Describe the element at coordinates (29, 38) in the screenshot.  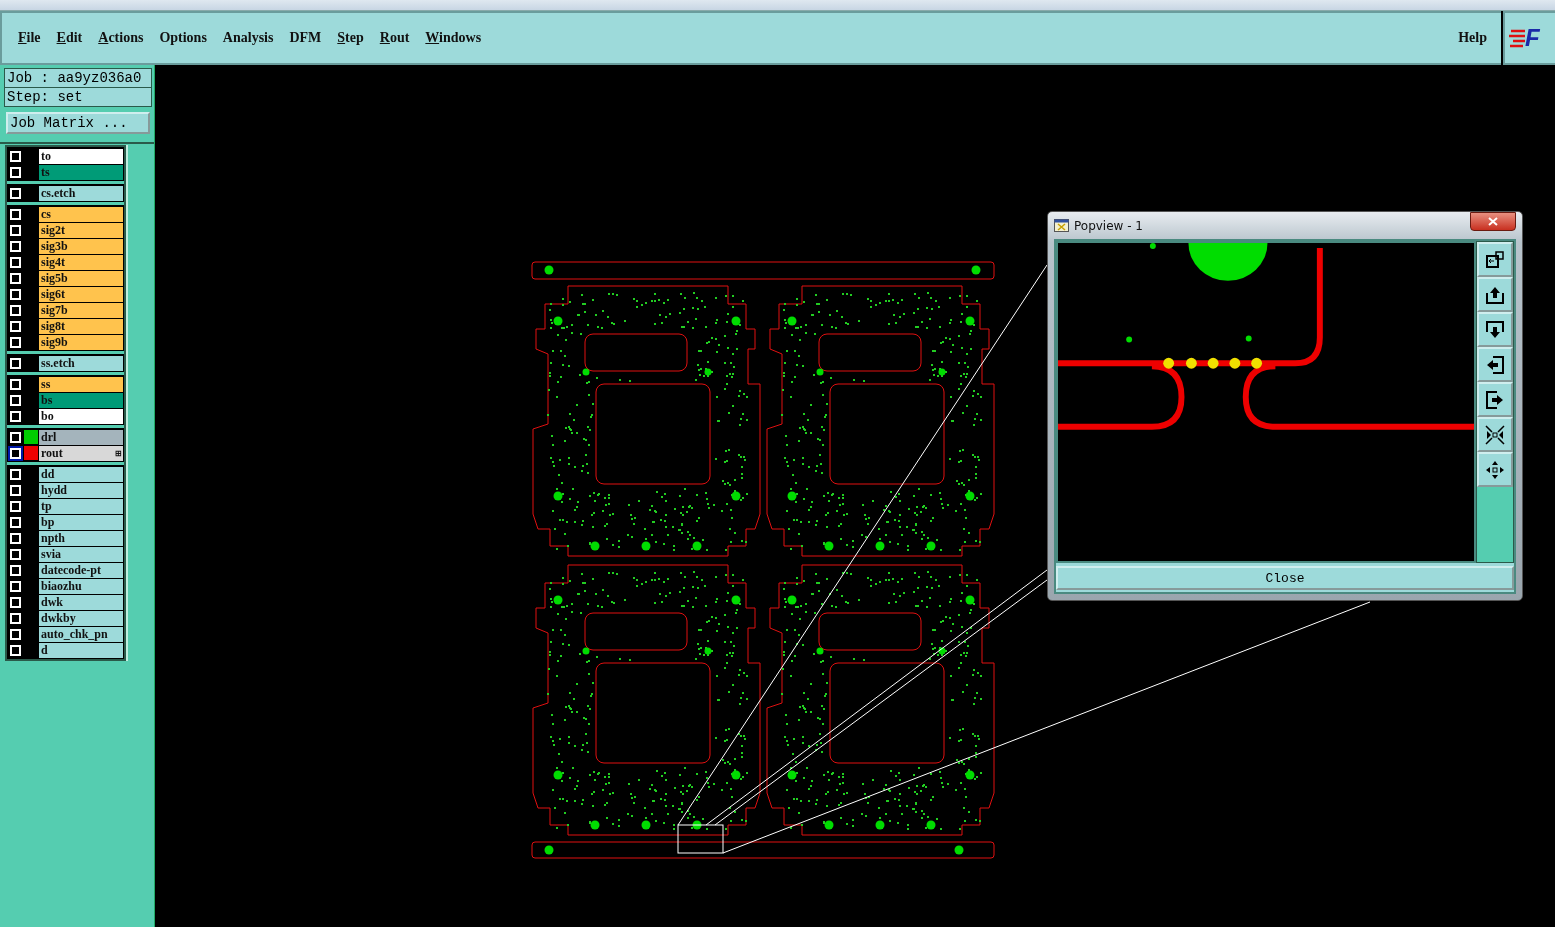
I see `menu-item: File` at that location.